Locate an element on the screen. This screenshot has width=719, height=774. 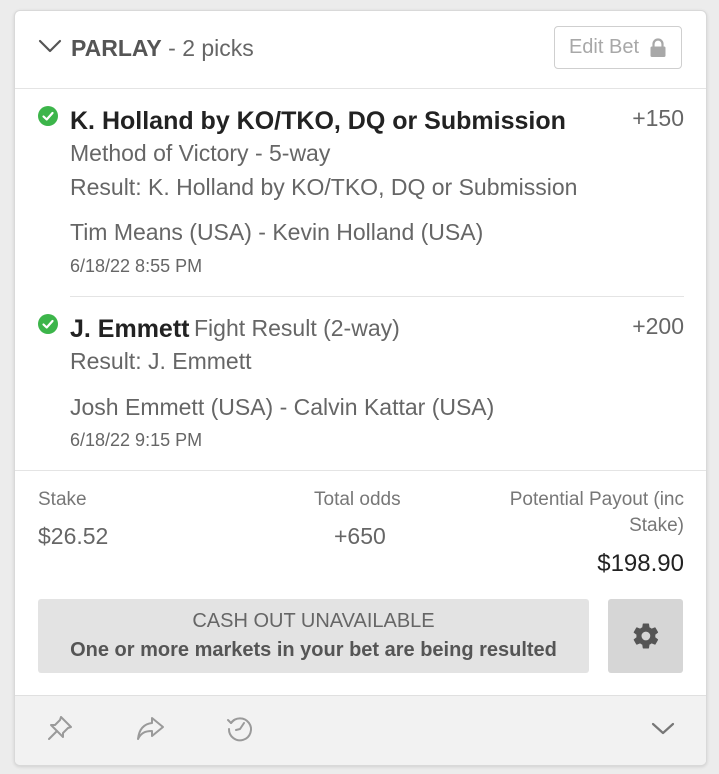
pick-odds: +150 is located at coordinates (658, 118).